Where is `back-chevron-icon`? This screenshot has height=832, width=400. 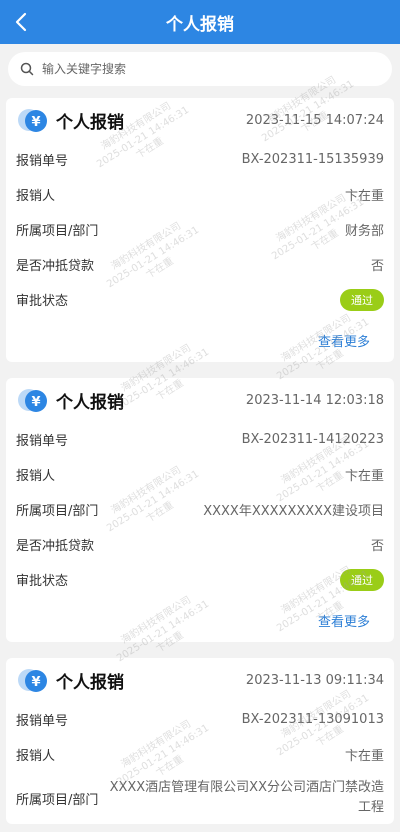 back-chevron-icon is located at coordinates (22, 22).